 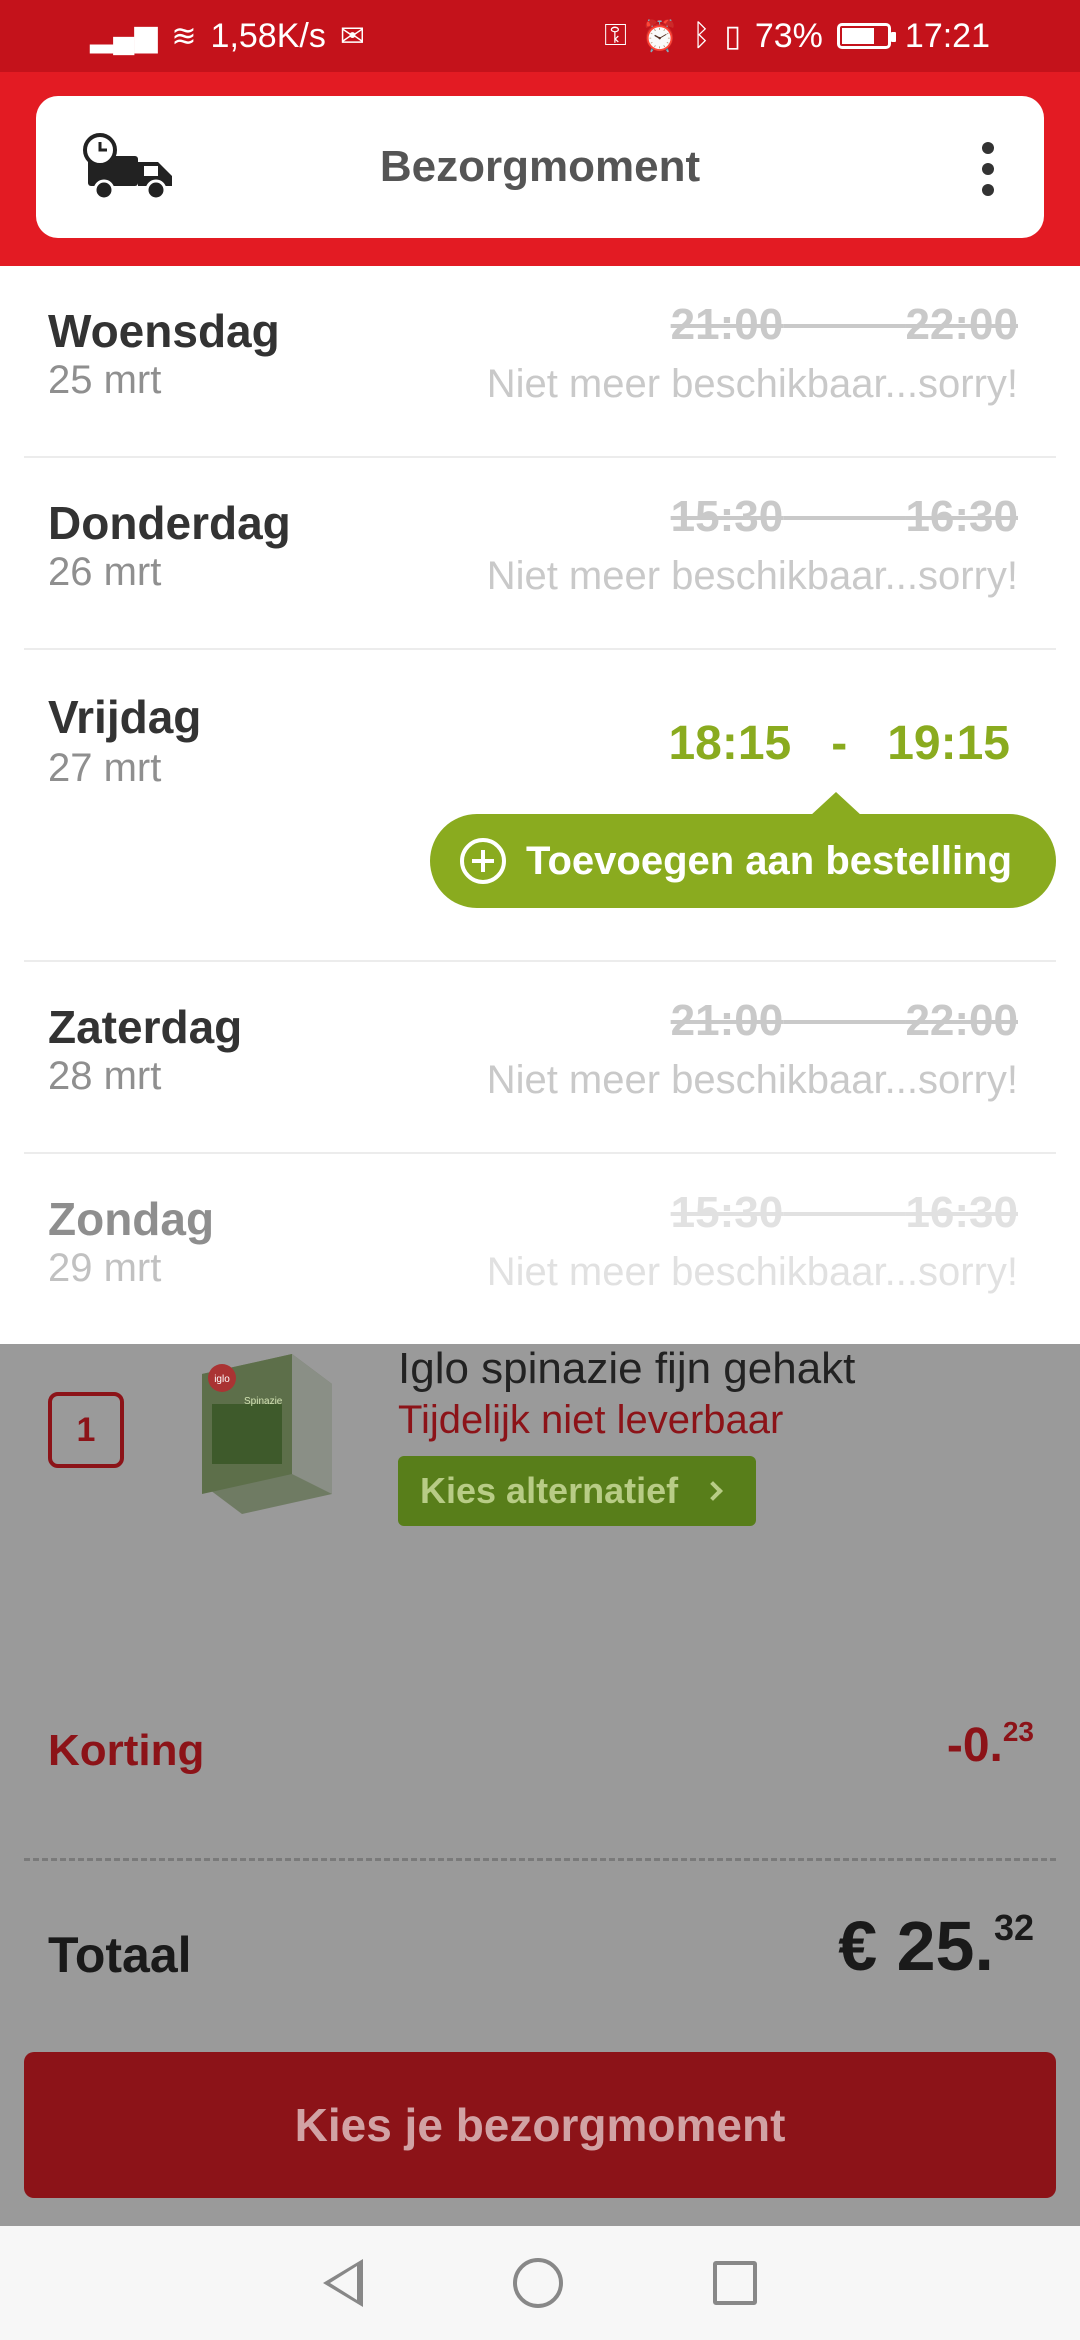 I want to click on choose-alternative-label: Kies alternatief, so click(x=549, y=1490).